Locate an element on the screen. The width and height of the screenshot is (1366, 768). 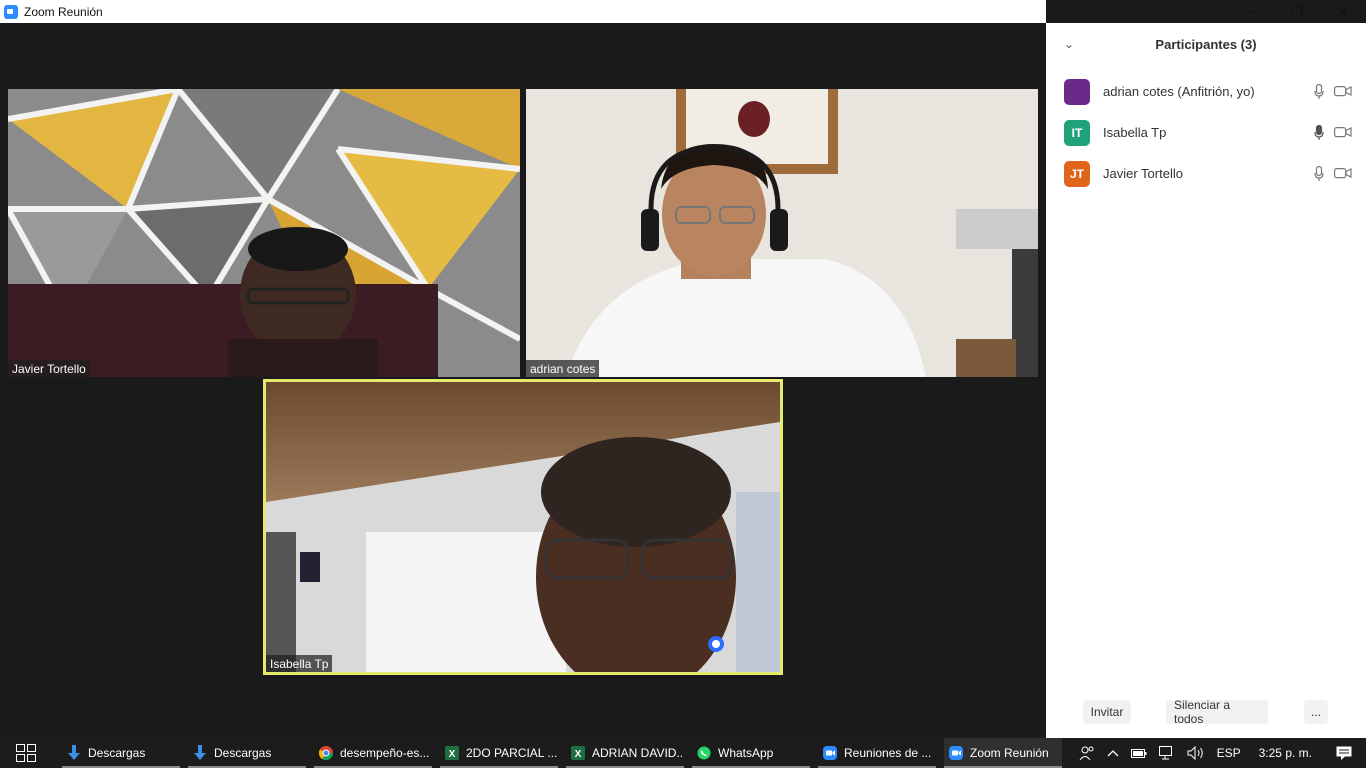
participant-name: Javier Tortello is located at coordinates (1143, 173).